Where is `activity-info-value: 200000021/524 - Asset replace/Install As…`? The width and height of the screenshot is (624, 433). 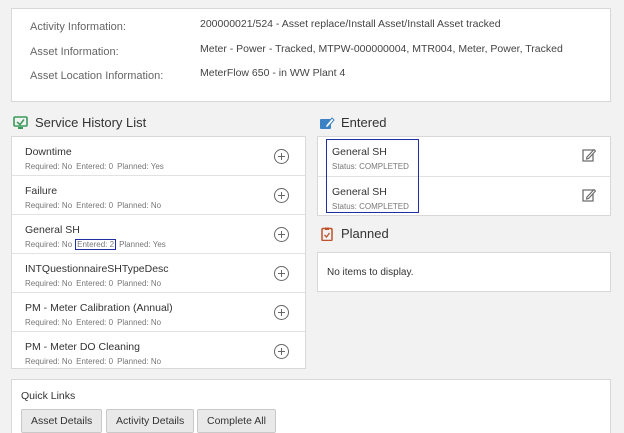
activity-info-value: 200000021/524 - Asset replace/Install As… is located at coordinates (350, 24).